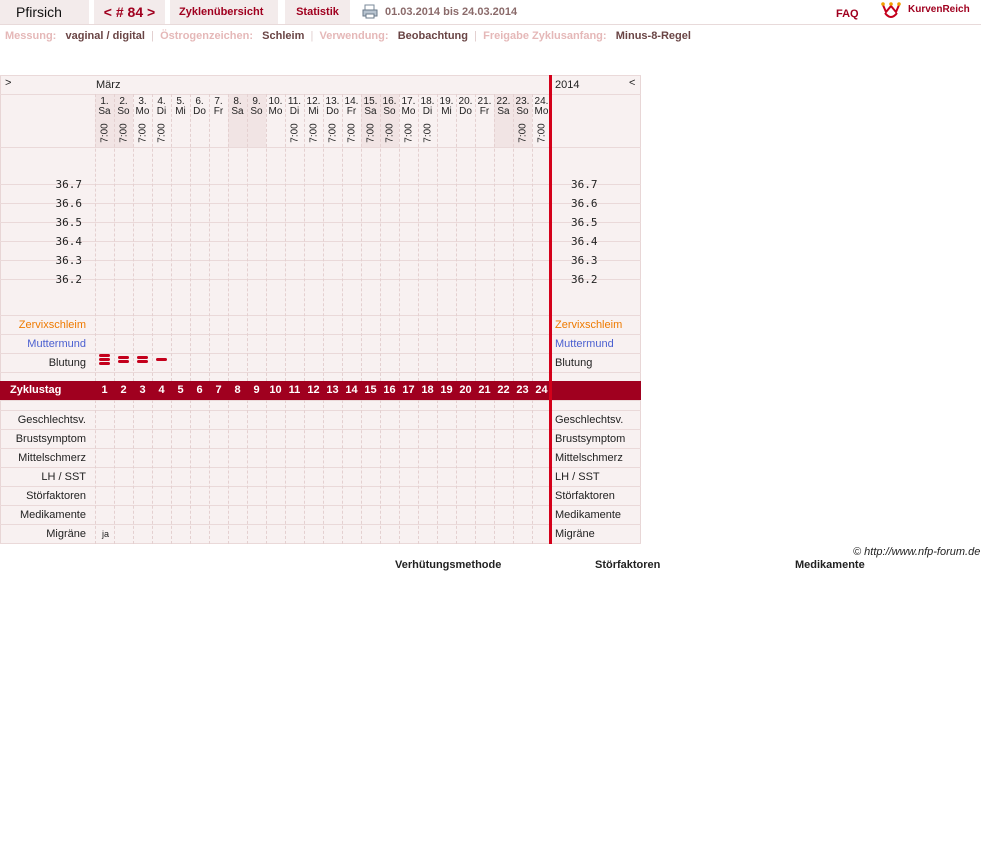 This screenshot has width=981, height=843. What do you see at coordinates (589, 420) in the screenshot?
I see `row-label-right: Geschlechtsv.` at bounding box center [589, 420].